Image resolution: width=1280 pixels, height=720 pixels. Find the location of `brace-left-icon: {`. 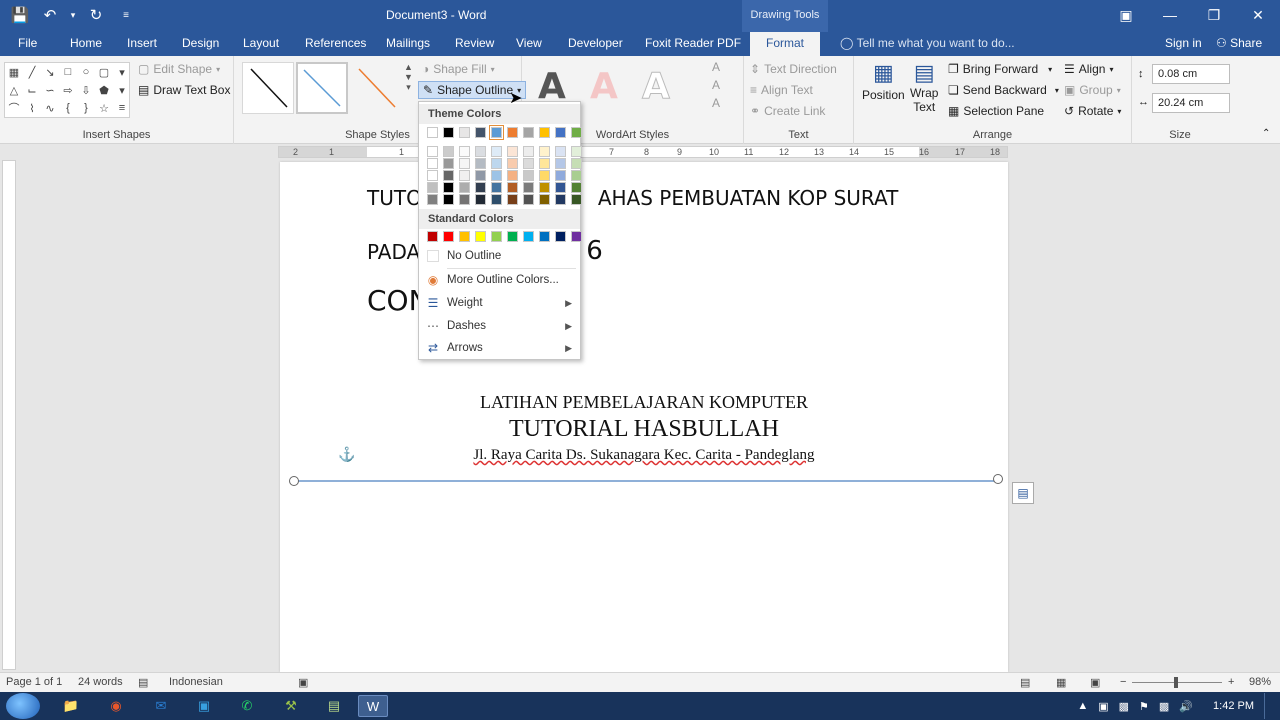

brace-left-icon: { is located at coordinates (68, 108).